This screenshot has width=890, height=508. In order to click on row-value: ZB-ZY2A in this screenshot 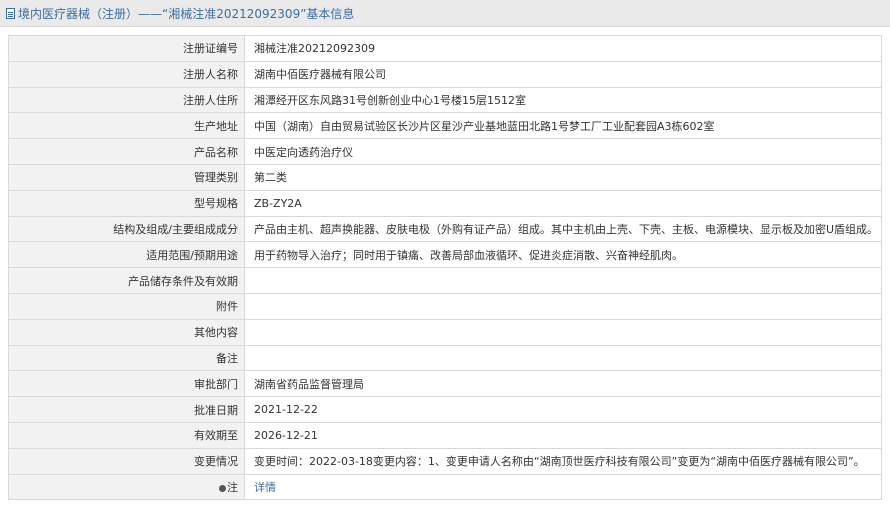, I will do `click(563, 203)`.